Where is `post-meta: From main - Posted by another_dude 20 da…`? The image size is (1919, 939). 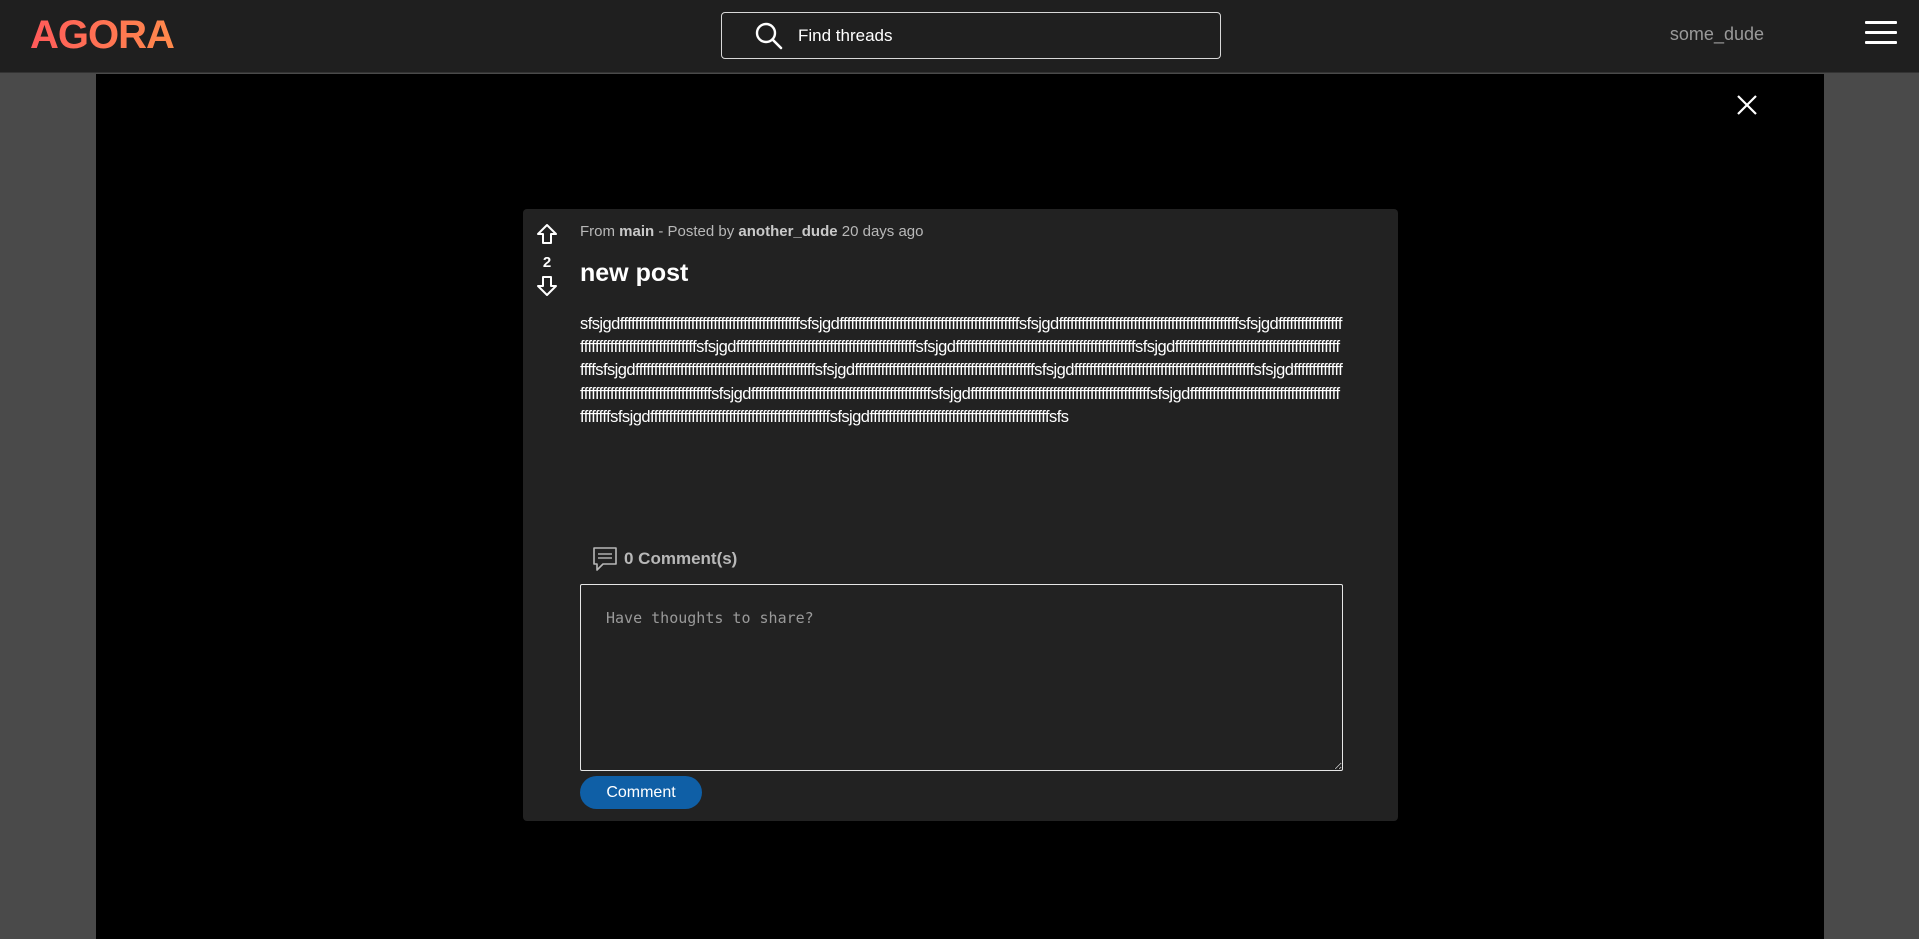 post-meta: From main - Posted by another_dude 20 da… is located at coordinates (752, 231).